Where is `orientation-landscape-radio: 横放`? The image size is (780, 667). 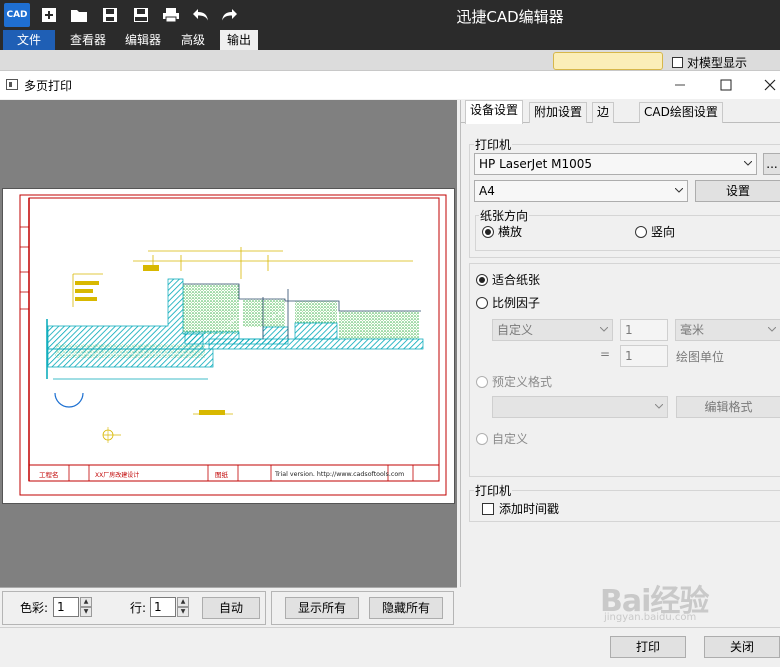 orientation-landscape-radio: 横放 is located at coordinates (502, 231).